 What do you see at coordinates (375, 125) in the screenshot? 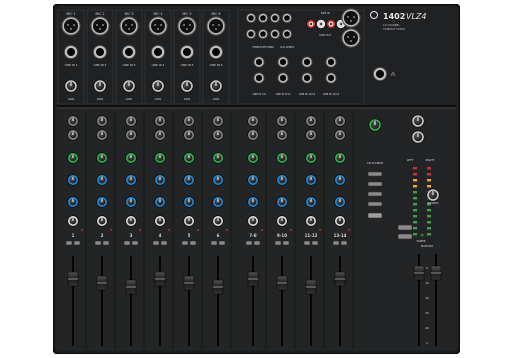
I see `aux-master-knob` at bounding box center [375, 125].